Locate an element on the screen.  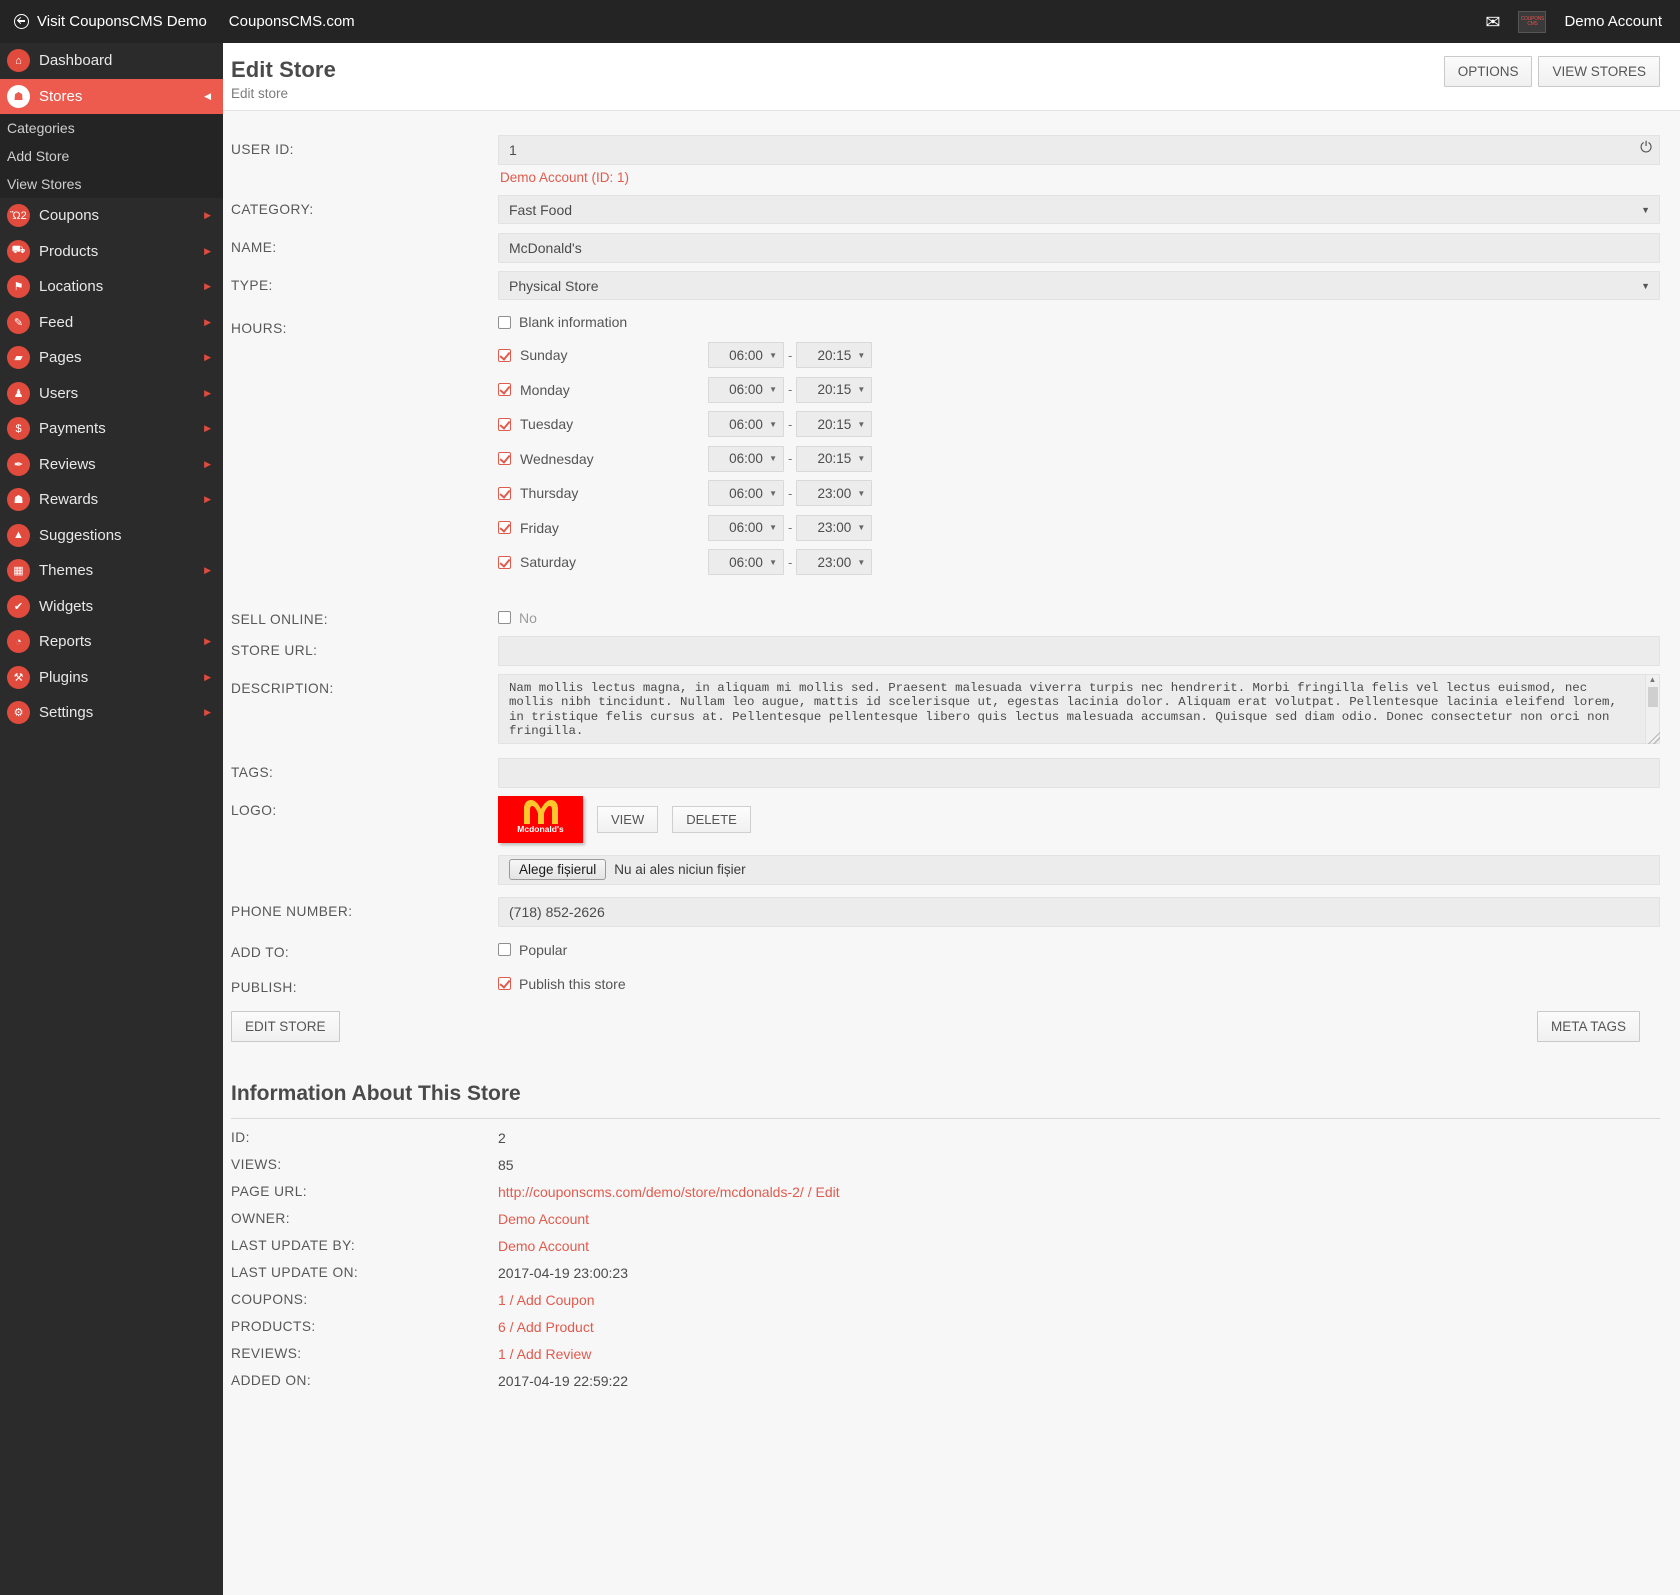
sidebar-item-users: ♟ Users ▶ is located at coordinates (111, 394).